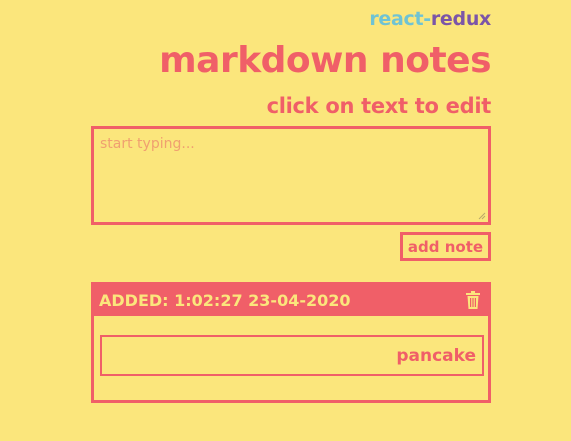  Describe the element at coordinates (445, 246) in the screenshot. I see `add-note-button: add note` at that location.